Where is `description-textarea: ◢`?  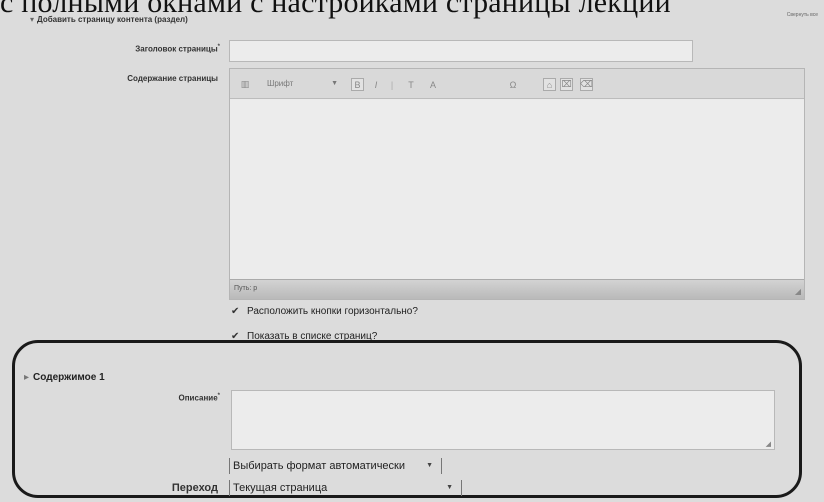 description-textarea: ◢ is located at coordinates (503, 420).